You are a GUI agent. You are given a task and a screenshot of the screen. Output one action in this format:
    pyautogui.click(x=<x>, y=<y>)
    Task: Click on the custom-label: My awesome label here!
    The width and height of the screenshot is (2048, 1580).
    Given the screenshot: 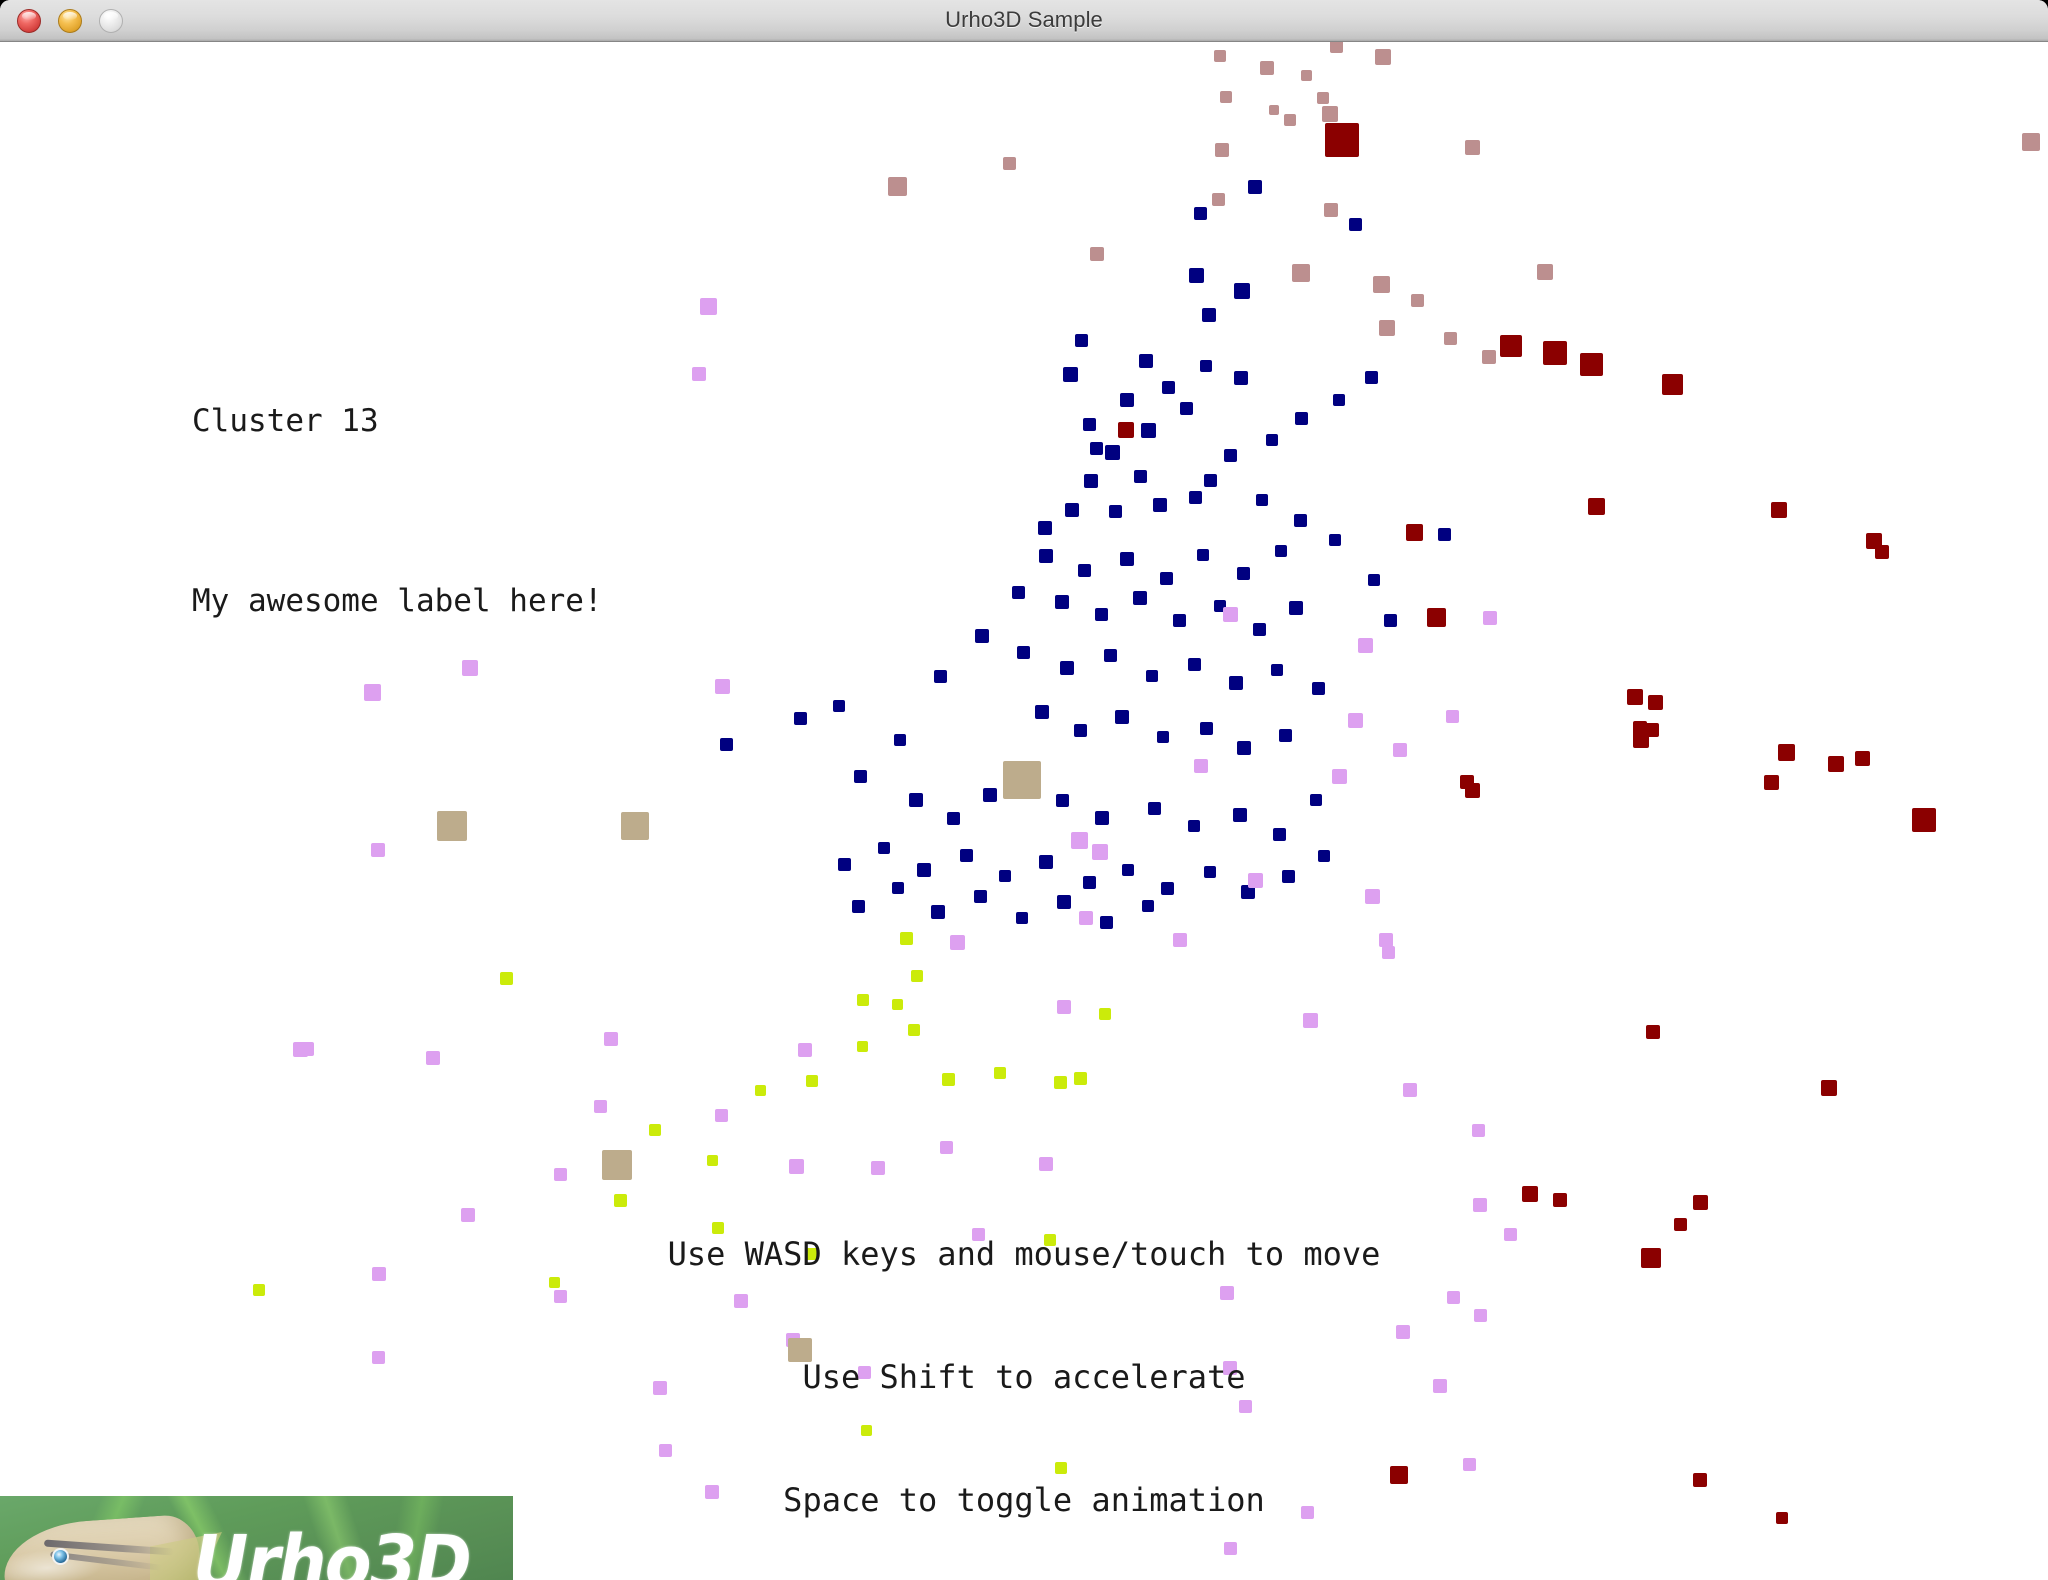 What is the action you would take?
    pyautogui.click(x=397, y=601)
    